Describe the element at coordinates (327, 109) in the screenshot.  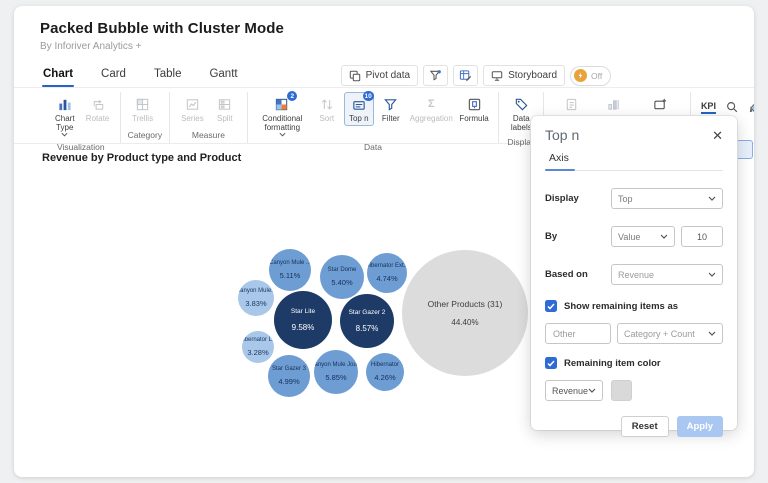
I see `ribbon-sort: Sort` at that location.